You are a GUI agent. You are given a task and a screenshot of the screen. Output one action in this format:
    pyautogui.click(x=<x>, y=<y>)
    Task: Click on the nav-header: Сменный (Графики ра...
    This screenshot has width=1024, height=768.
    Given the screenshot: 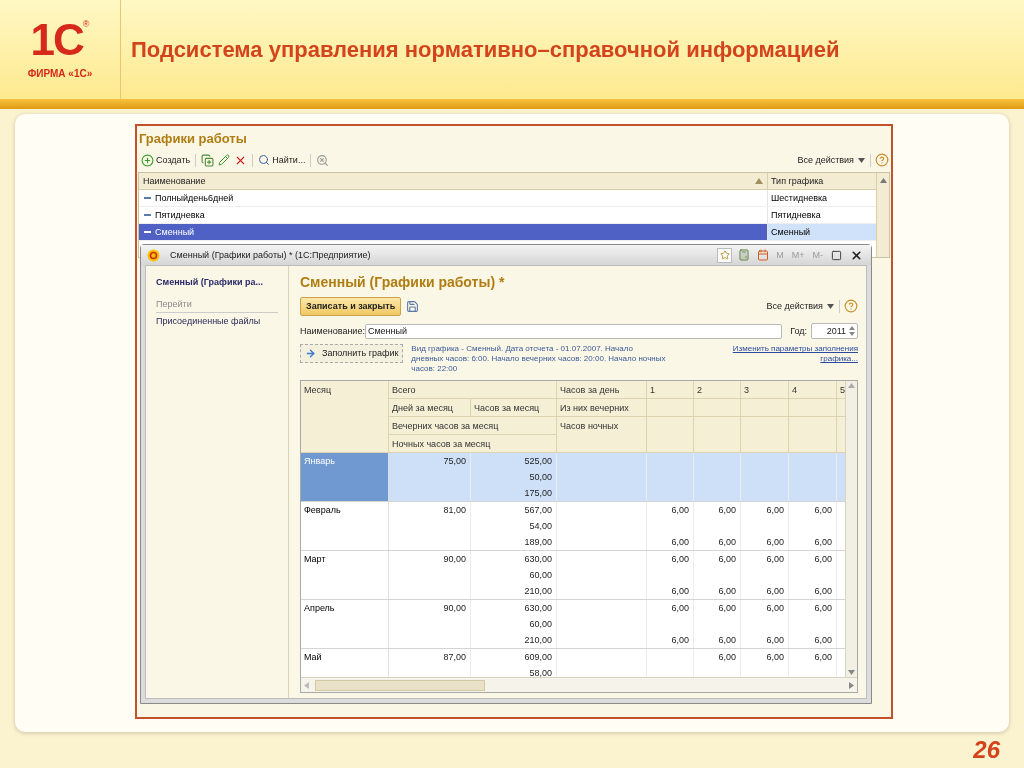 What is the action you would take?
    pyautogui.click(x=210, y=283)
    